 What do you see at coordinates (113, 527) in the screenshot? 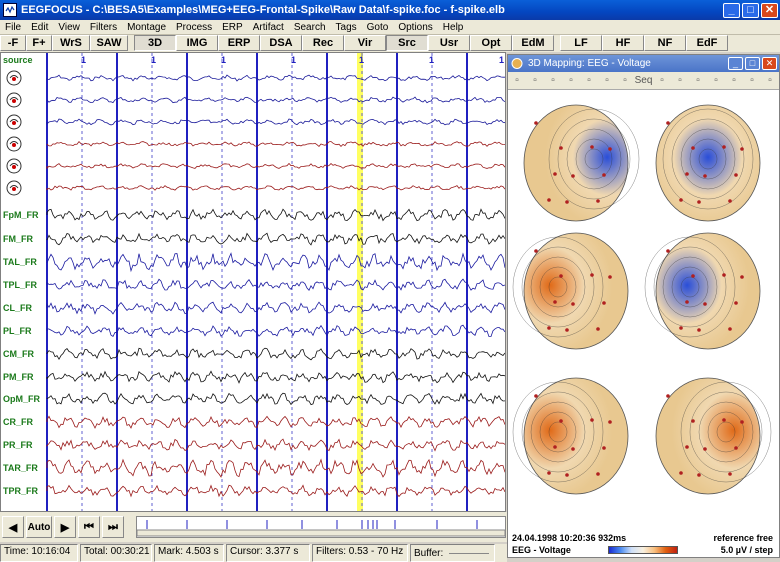
I see `skip-forward-button: ⏭` at bounding box center [113, 527].